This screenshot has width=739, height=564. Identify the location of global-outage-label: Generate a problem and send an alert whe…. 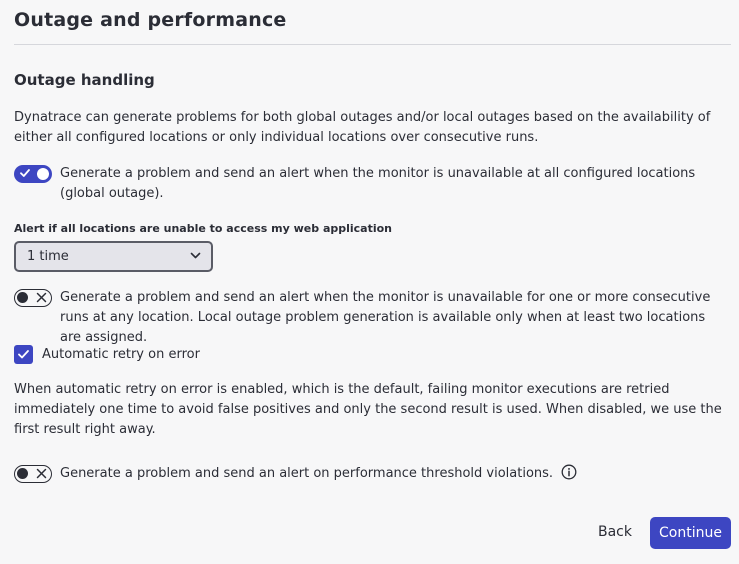
(378, 183).